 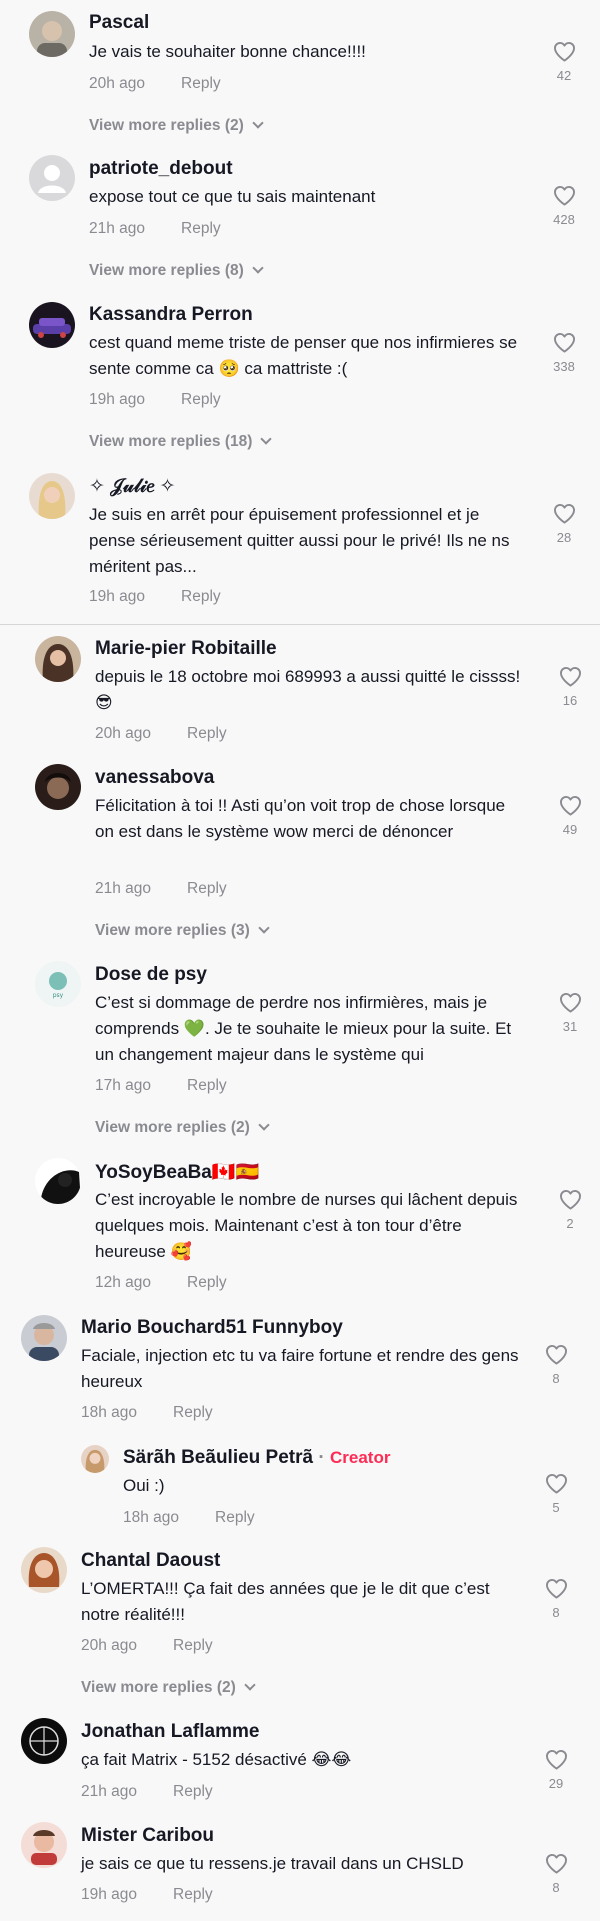 I want to click on view-more-replies-label: View more replies (18), so click(x=171, y=441).